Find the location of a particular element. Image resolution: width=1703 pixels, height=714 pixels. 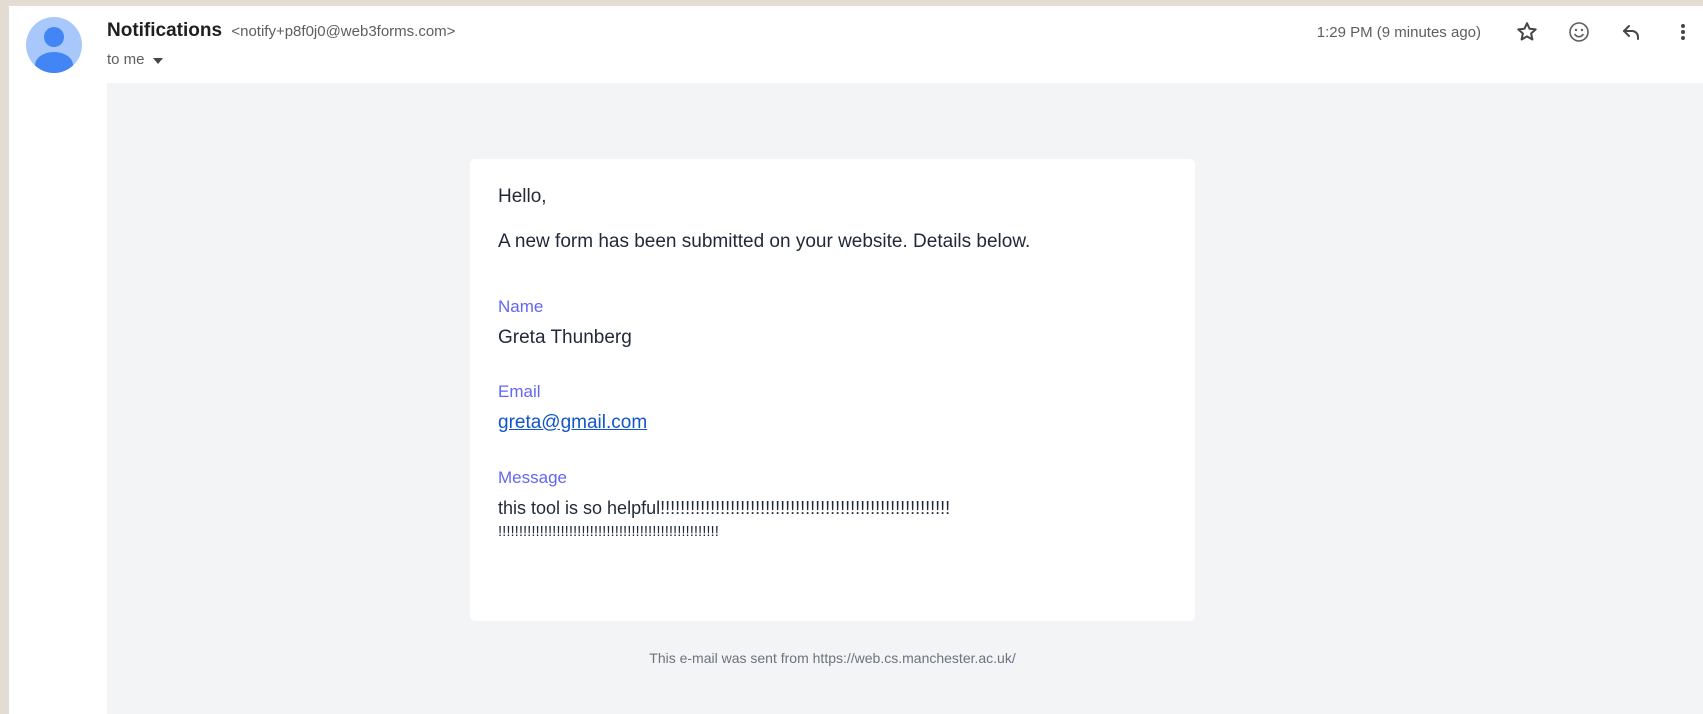

email-field-label: Email is located at coordinates (519, 392).